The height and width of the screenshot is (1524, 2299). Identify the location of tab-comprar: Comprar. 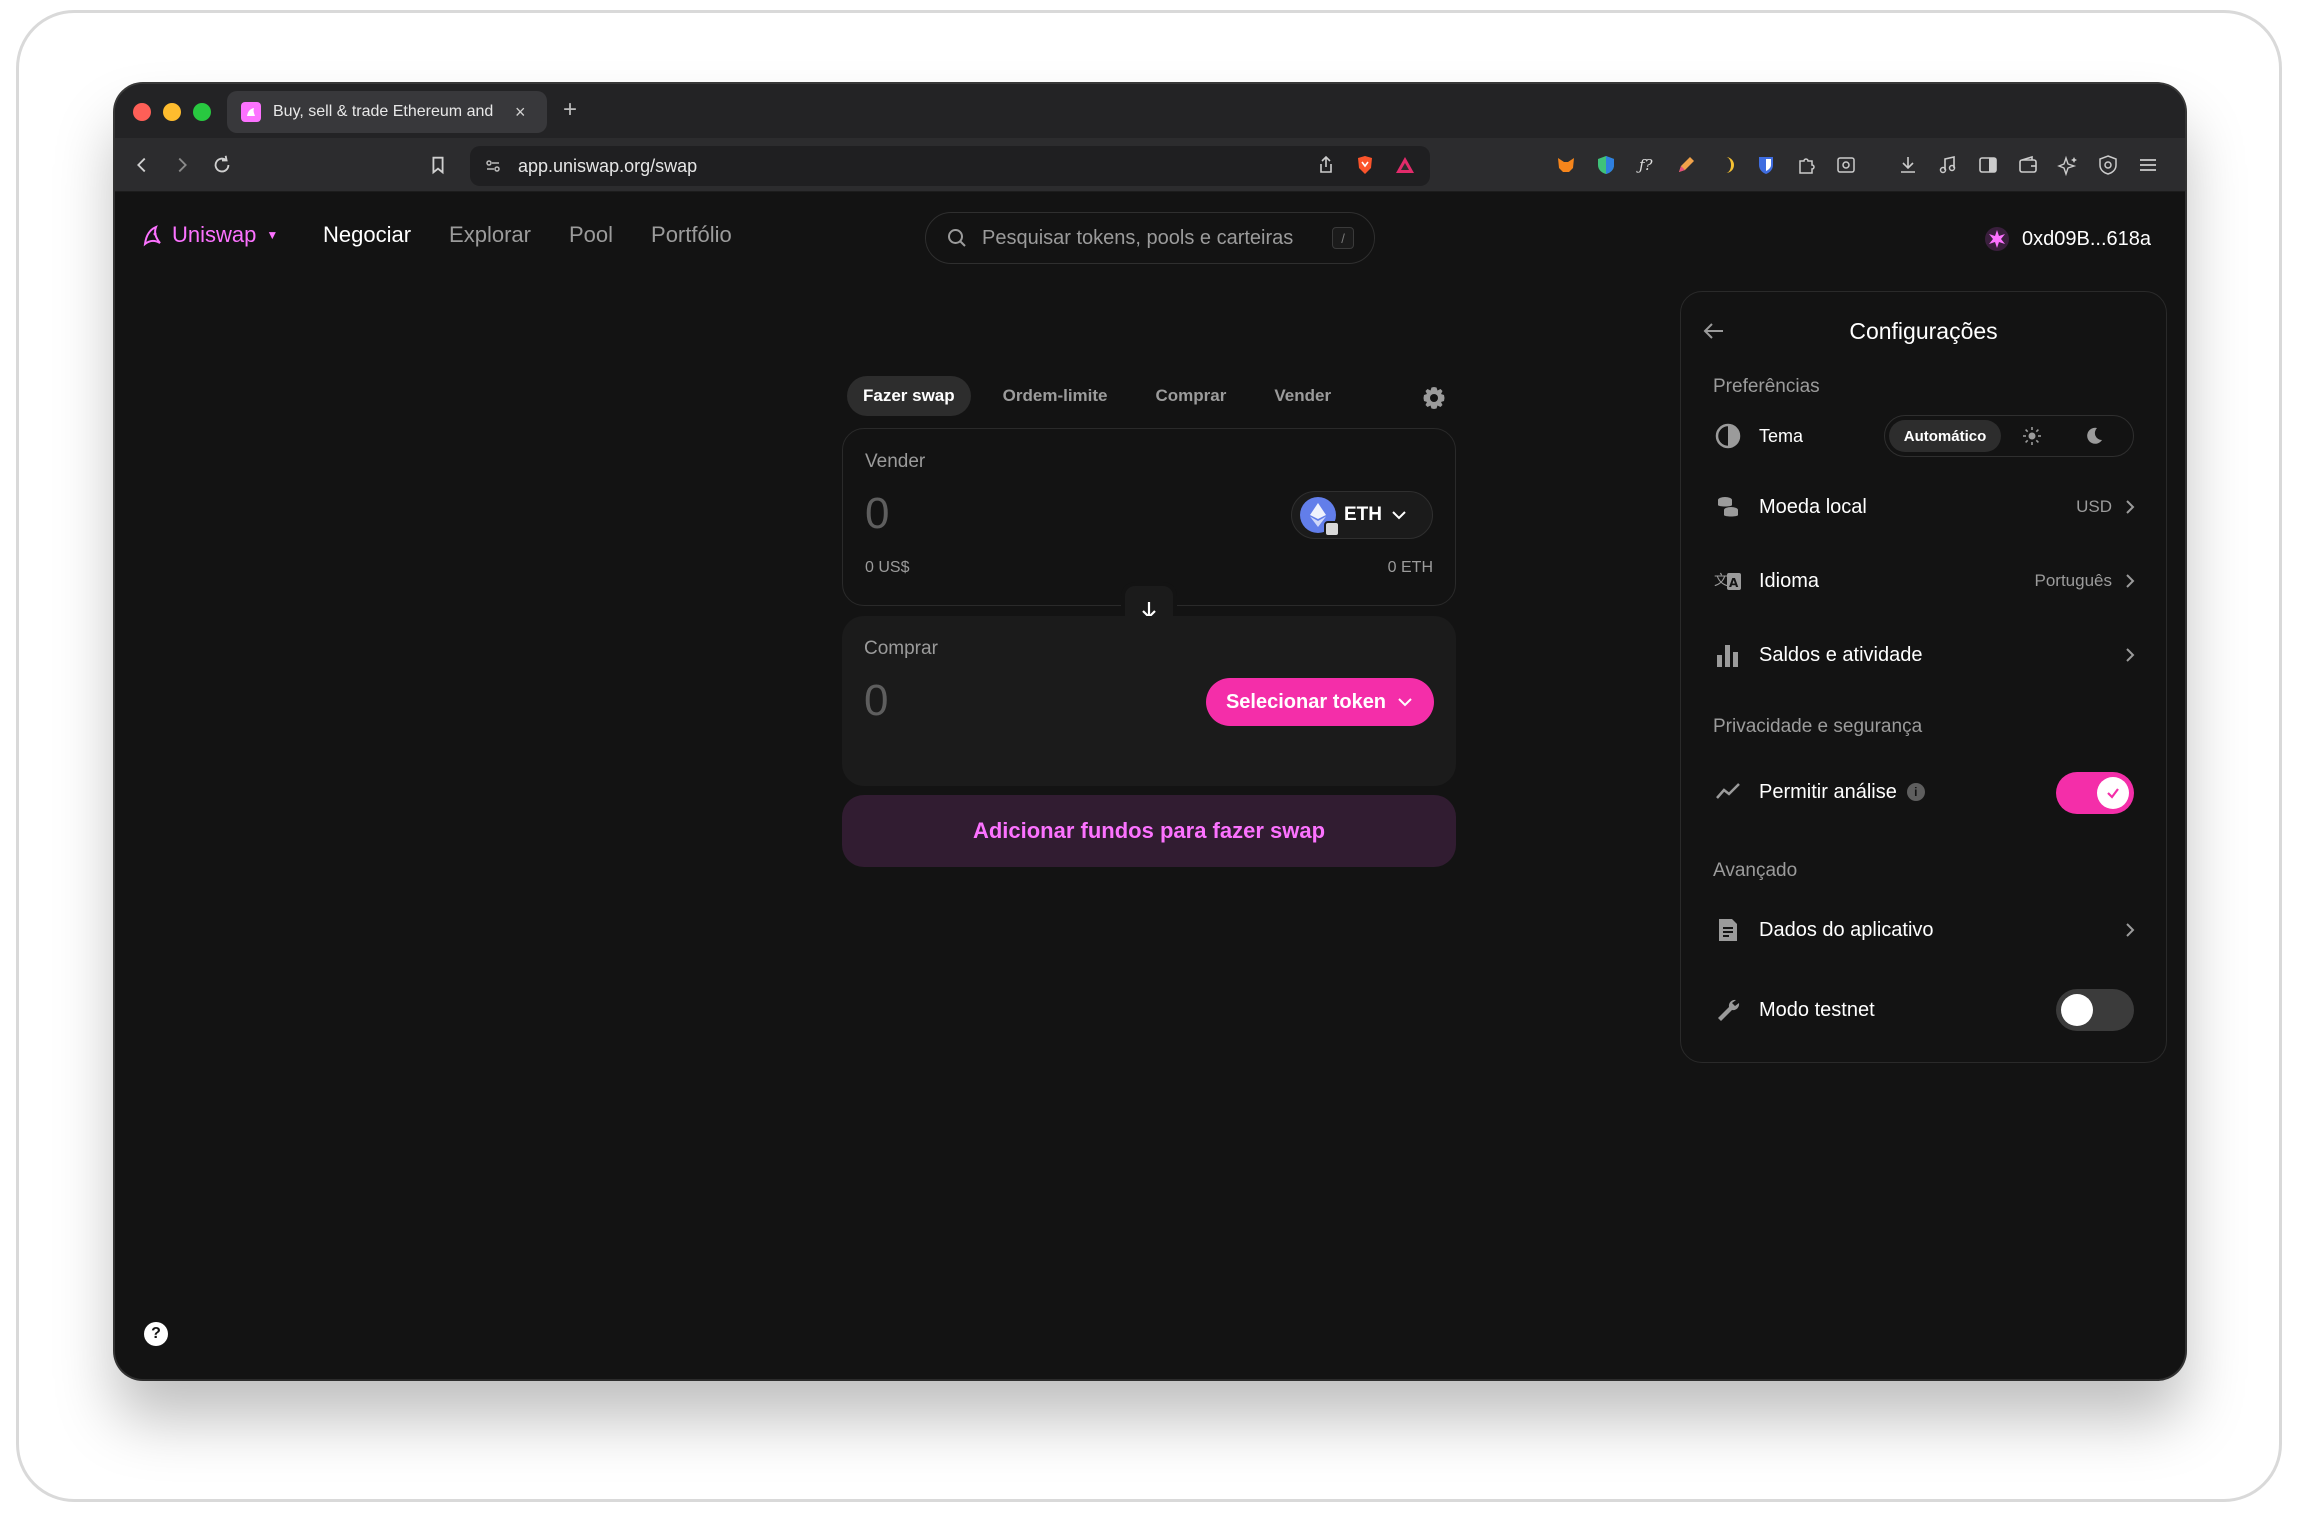
(1191, 396).